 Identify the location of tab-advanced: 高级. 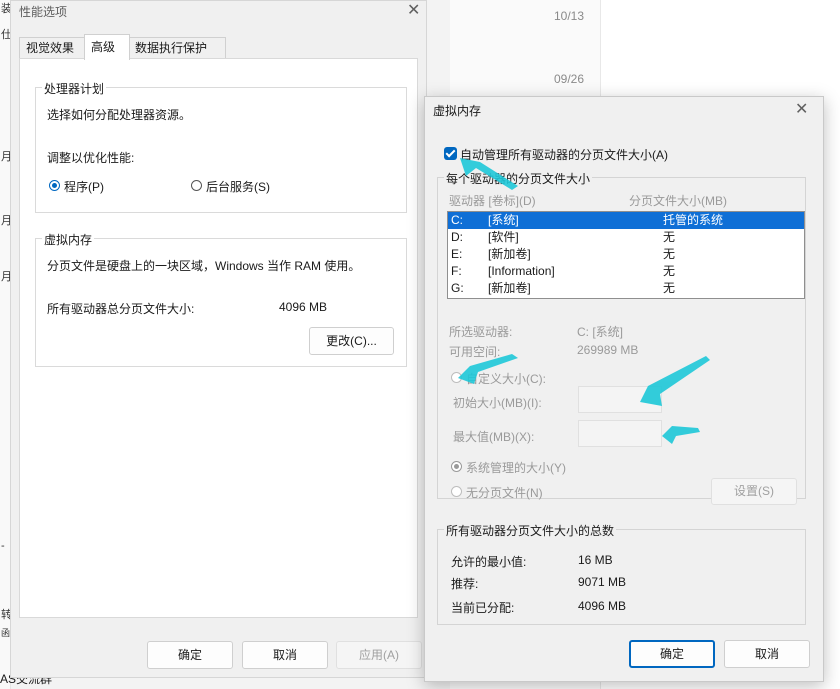
(107, 47).